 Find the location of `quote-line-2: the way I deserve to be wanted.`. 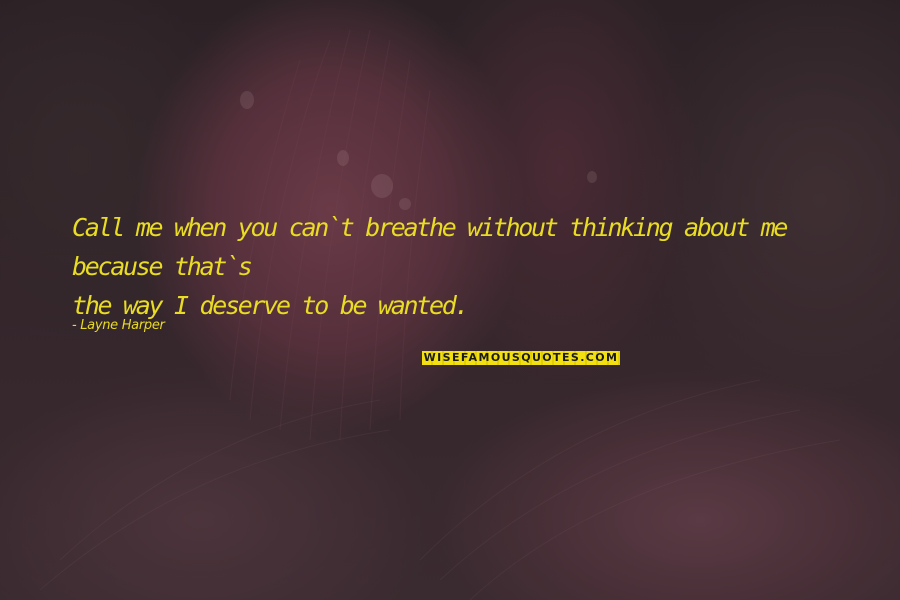

quote-line-2: the way I deserve to be wanted. is located at coordinates (271, 305).